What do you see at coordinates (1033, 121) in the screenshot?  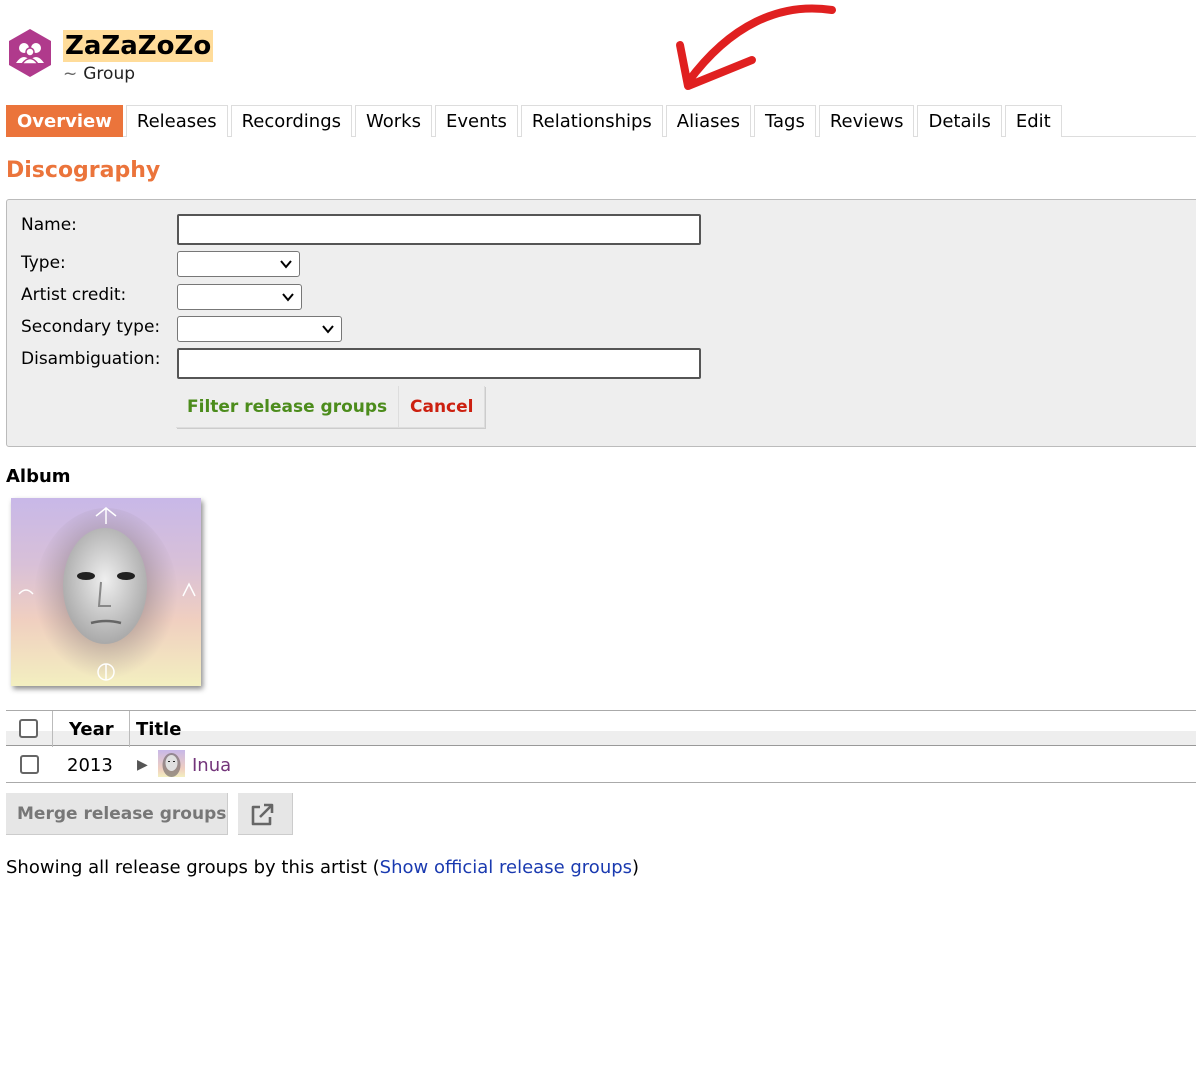 I see `tab-edit: Edit` at bounding box center [1033, 121].